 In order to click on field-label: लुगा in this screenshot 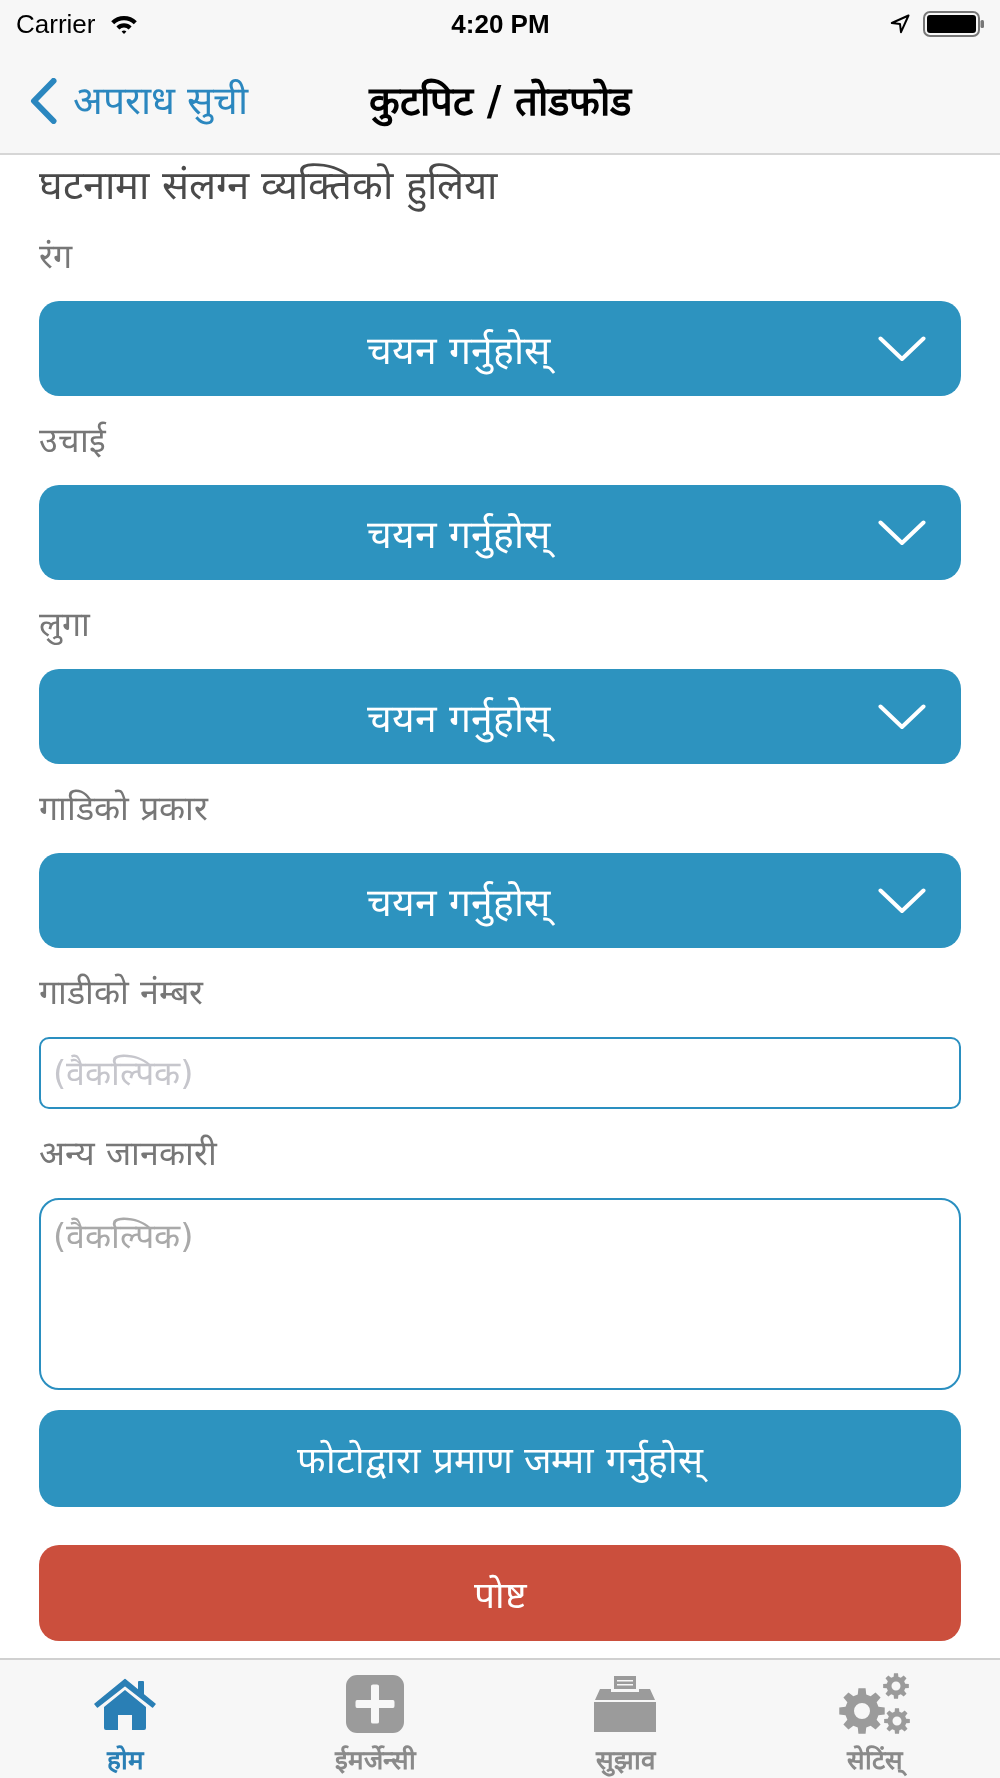, I will do `click(65, 625)`.